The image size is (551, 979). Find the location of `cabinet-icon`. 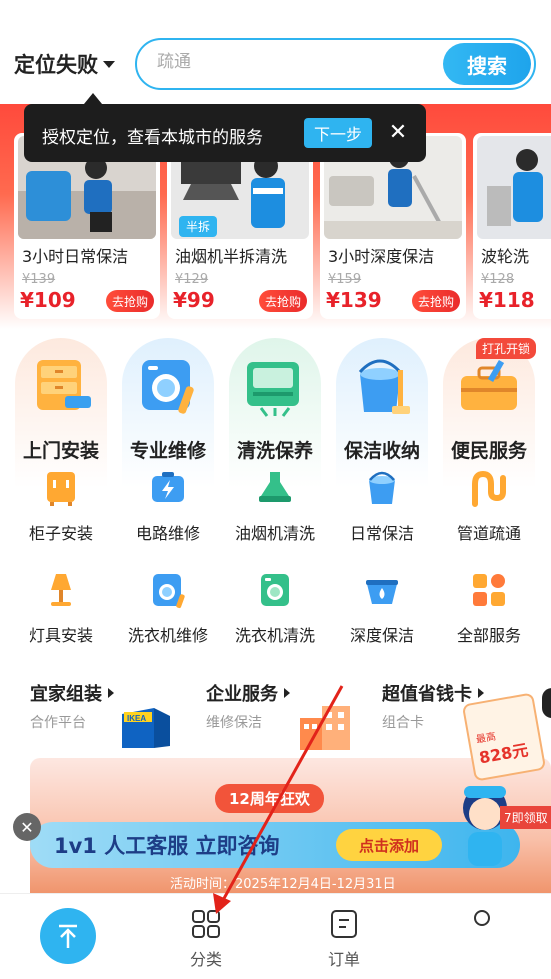

cabinet-icon is located at coordinates (61, 489).